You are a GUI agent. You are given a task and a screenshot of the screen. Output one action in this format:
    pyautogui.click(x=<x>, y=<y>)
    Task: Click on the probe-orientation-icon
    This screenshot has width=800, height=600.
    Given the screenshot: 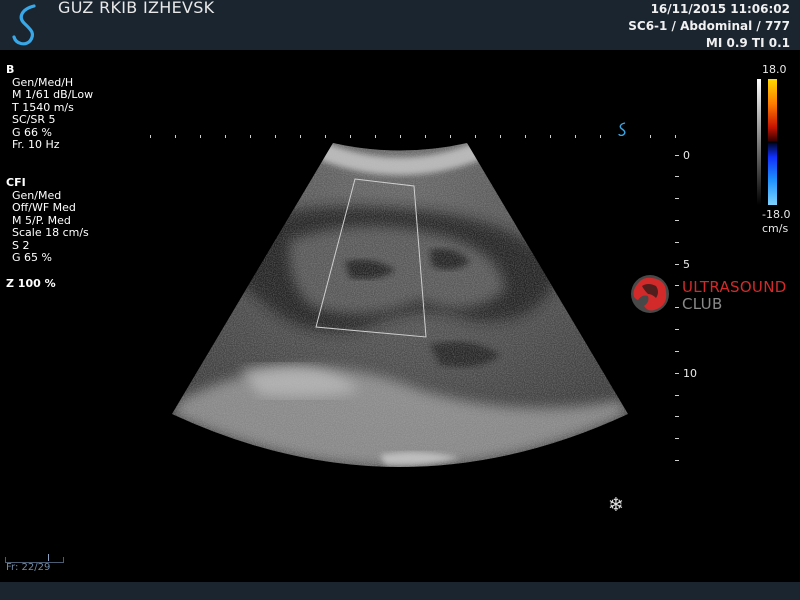 What is the action you would take?
    pyautogui.click(x=622, y=129)
    